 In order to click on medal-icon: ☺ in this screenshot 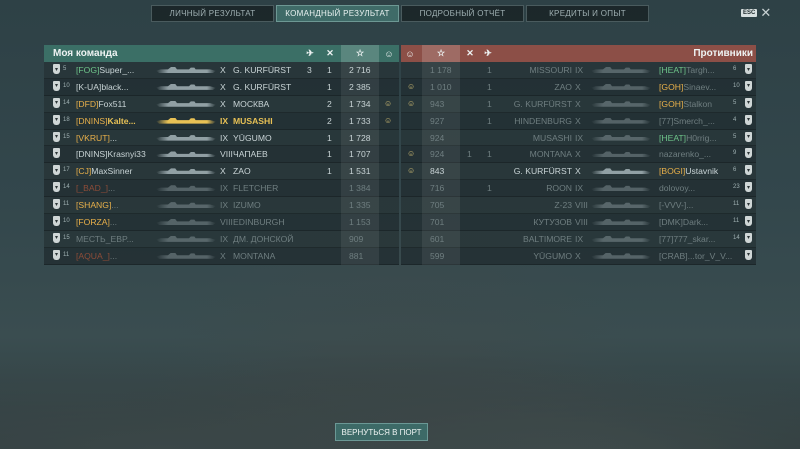, I will do `click(388, 120)`.